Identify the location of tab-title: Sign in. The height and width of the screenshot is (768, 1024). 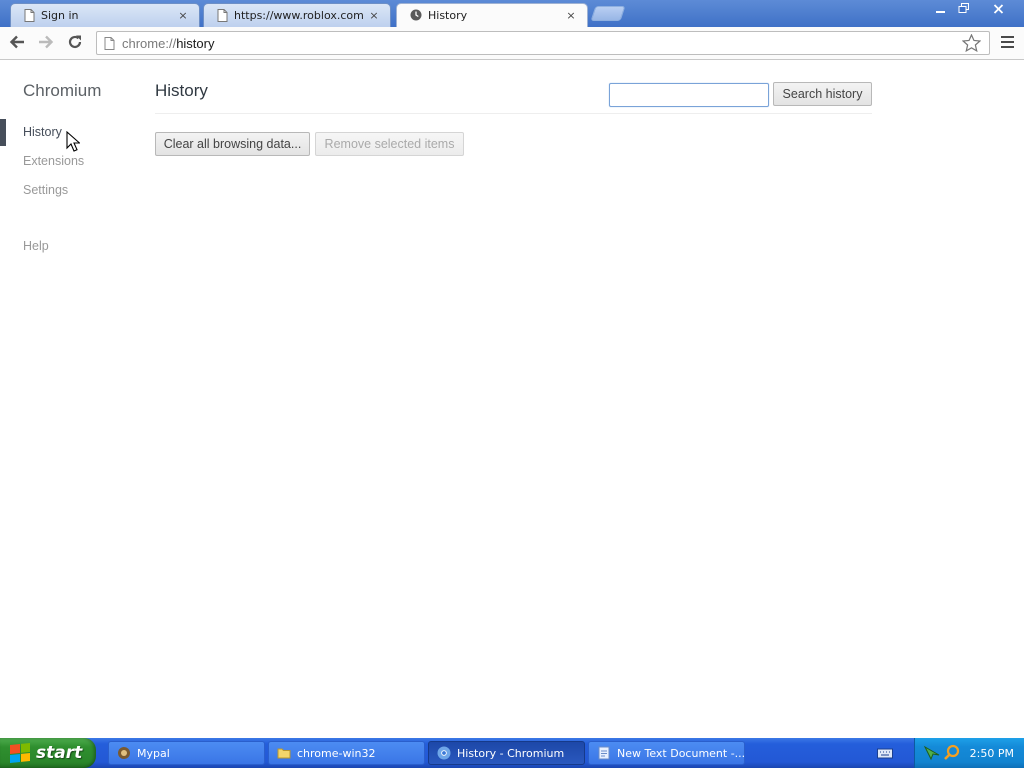
(60, 15).